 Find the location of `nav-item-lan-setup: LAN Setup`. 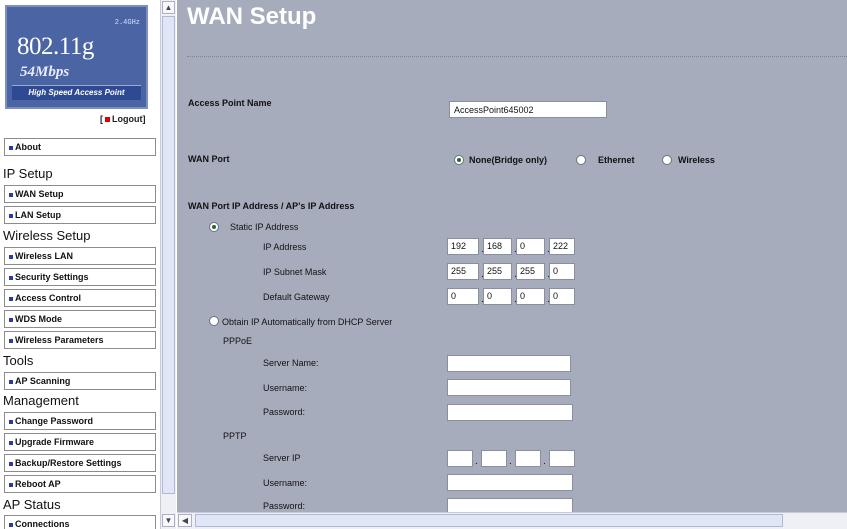

nav-item-lan-setup: LAN Setup is located at coordinates (80, 215).